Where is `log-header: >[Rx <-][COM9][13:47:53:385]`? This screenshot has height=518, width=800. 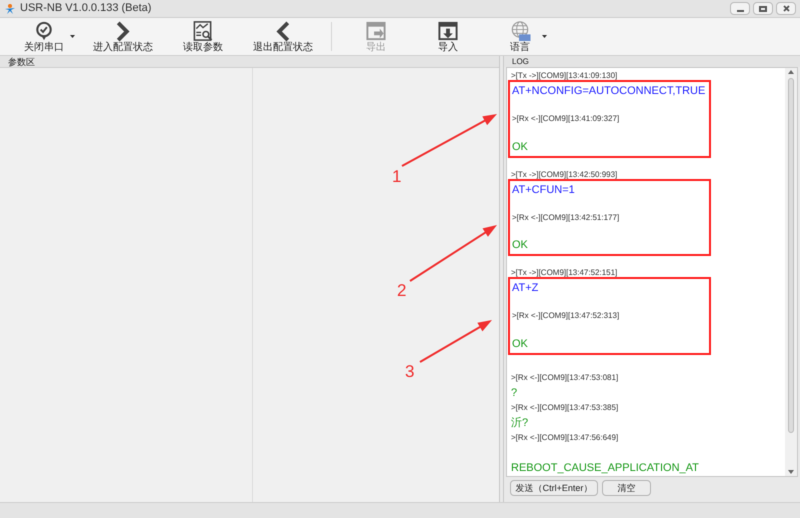
log-header: >[Rx <-][COM9][13:47:53:385] is located at coordinates (565, 408).